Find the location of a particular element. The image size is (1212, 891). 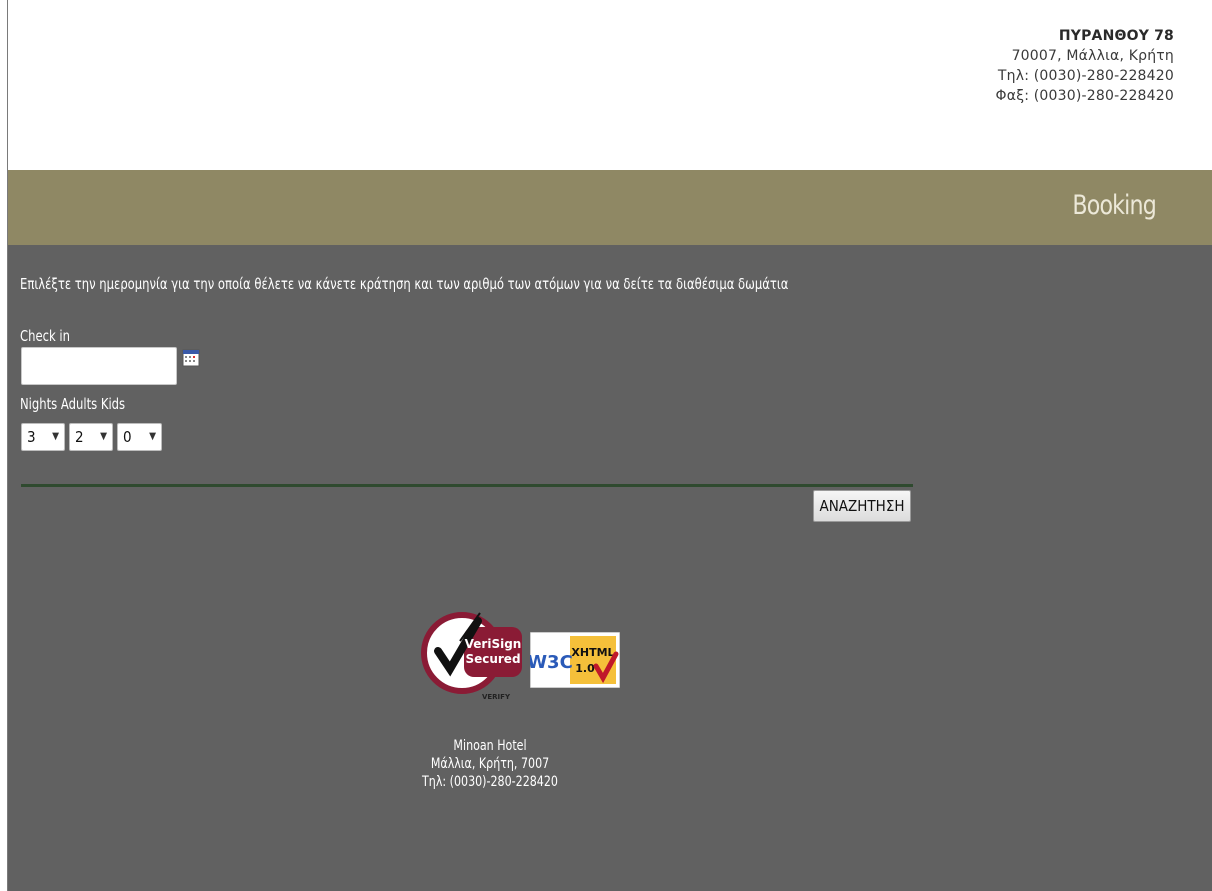

kids-value: 0 is located at coordinates (127, 437).